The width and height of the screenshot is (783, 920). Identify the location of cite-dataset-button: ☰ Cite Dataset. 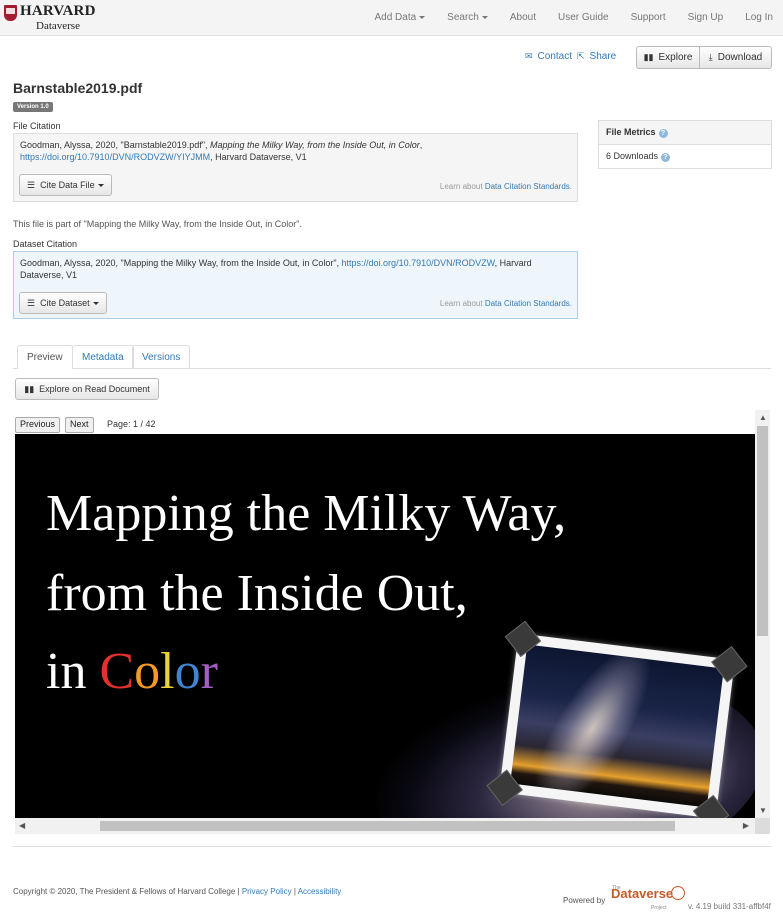
(63, 303).